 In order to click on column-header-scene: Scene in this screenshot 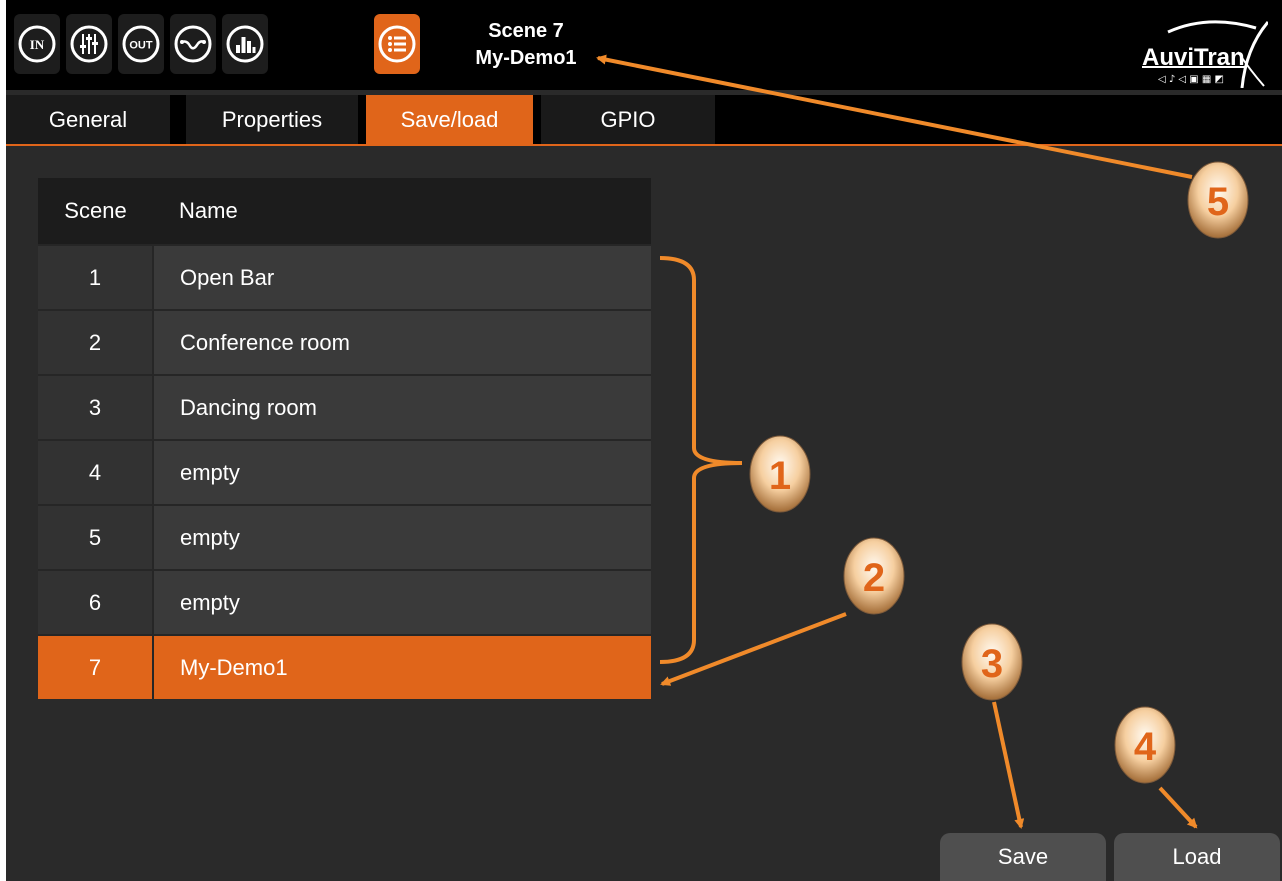, I will do `click(95, 211)`.